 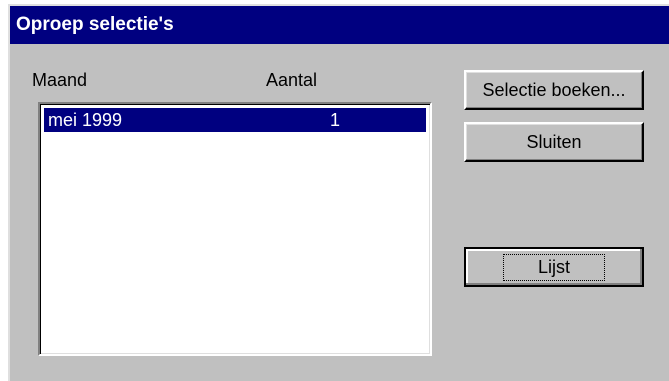 I want to click on list-item-month: mei 1999, so click(x=85, y=120).